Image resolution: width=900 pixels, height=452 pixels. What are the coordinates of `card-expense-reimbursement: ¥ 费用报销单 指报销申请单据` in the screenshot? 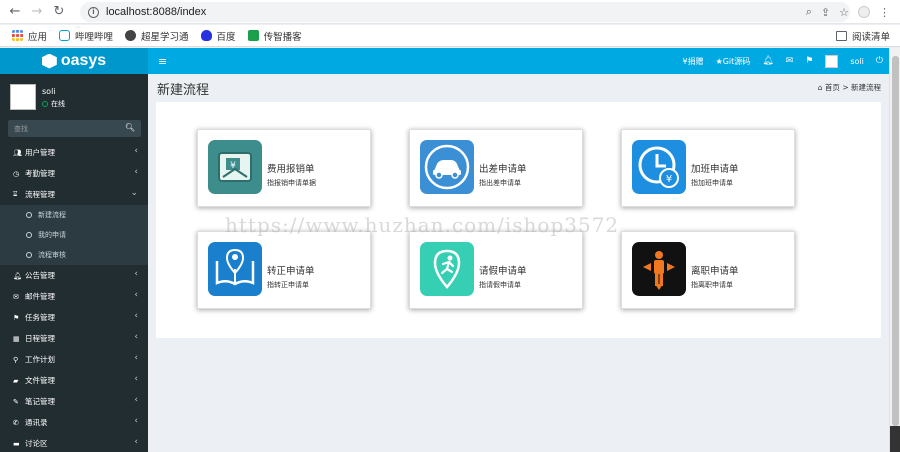 It's located at (284, 168).